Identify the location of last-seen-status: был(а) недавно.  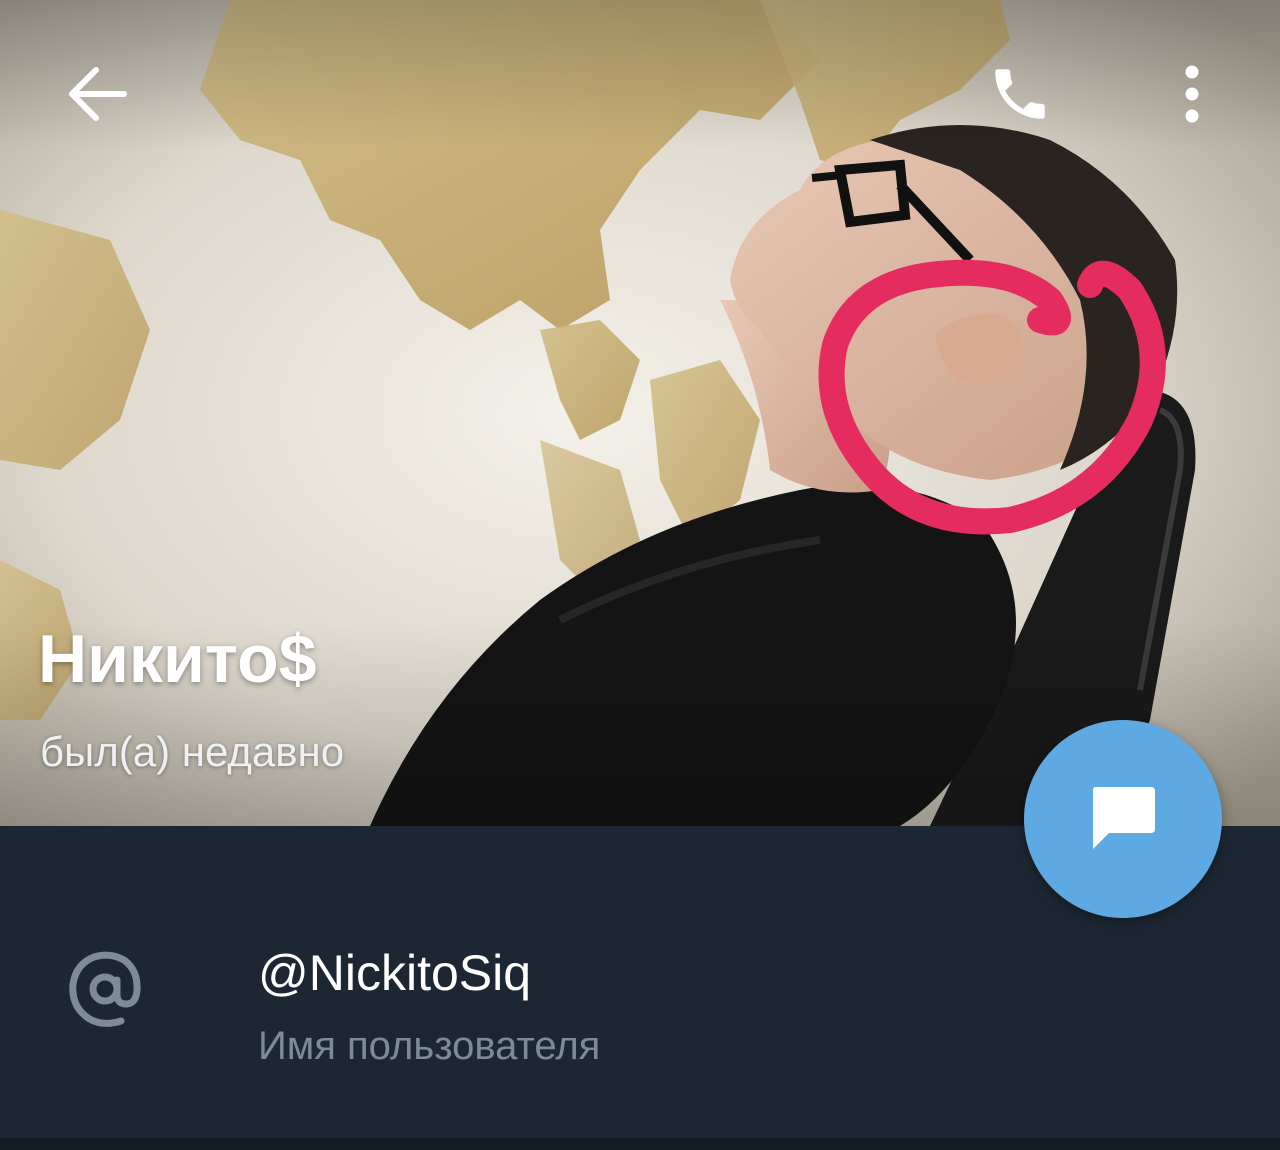
(192, 751).